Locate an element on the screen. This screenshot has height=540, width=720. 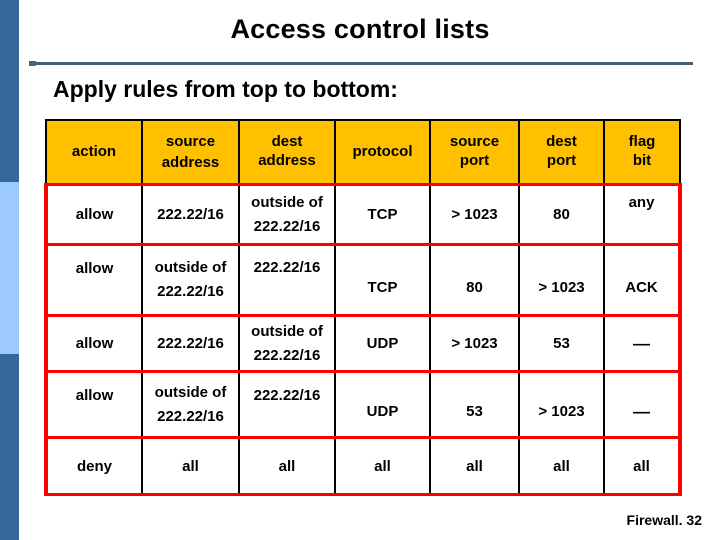
column-header-flag-bit-line2: bit is located at coordinates (642, 160).